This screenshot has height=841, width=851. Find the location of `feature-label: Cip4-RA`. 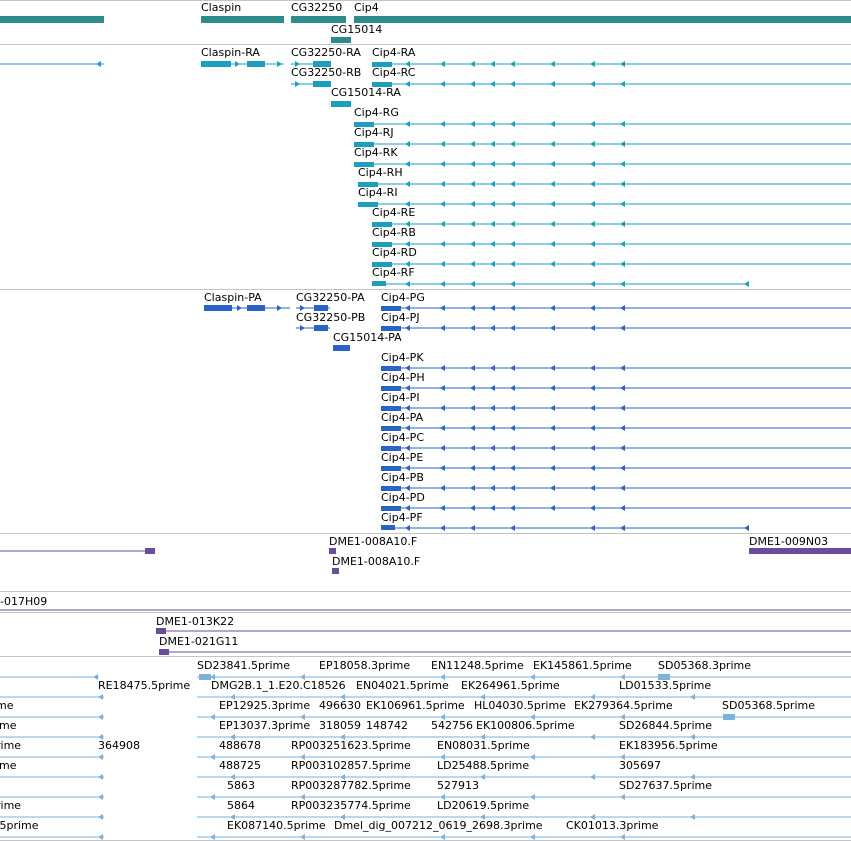

feature-label: Cip4-RA is located at coordinates (393, 53).